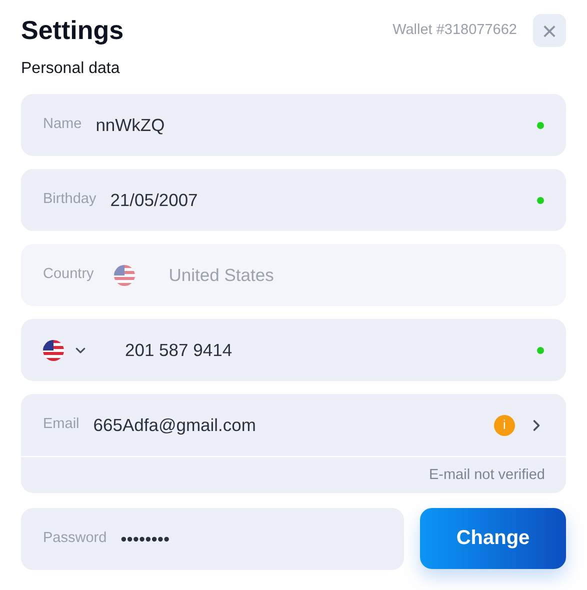 This screenshot has height=590, width=587. Describe the element at coordinates (72, 30) in the screenshot. I see `title: Settings` at that location.